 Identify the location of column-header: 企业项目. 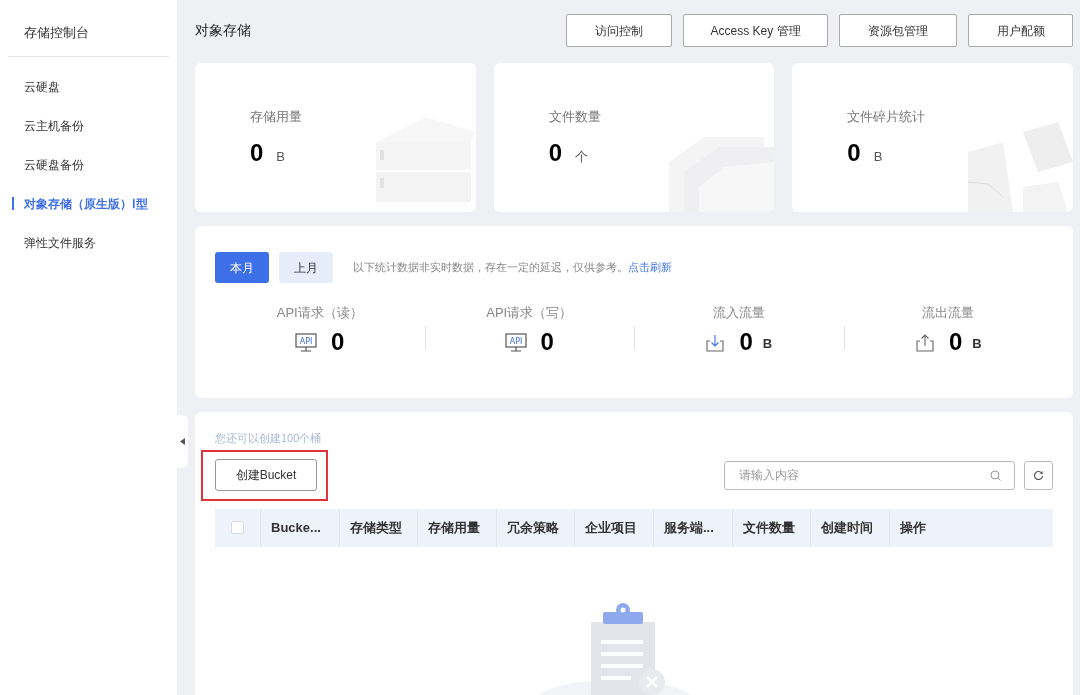
(611, 527).